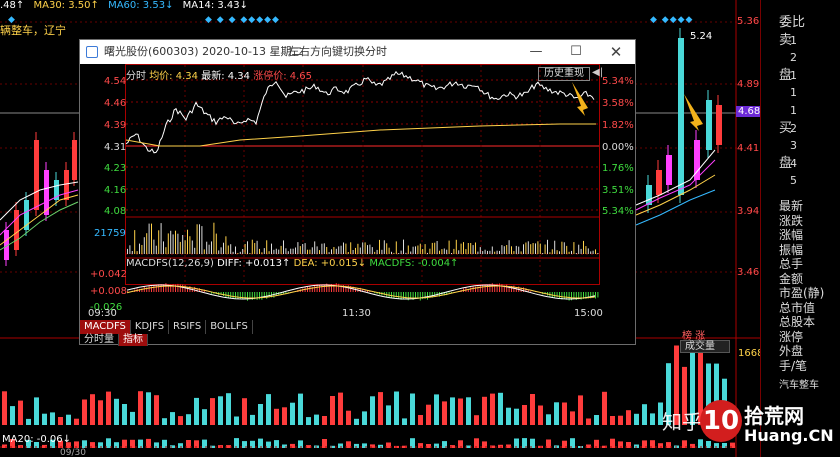 The width and height of the screenshot is (840, 457). What do you see at coordinates (536, 52) in the screenshot?
I see `minimize-icon: —` at bounding box center [536, 52].